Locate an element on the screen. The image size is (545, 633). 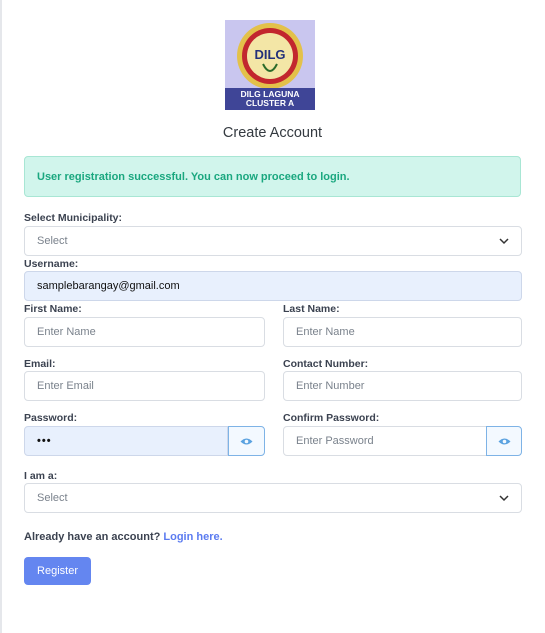
dilg-logo: DILG DILG LAGUNA CLUSTER A is located at coordinates (270, 65).